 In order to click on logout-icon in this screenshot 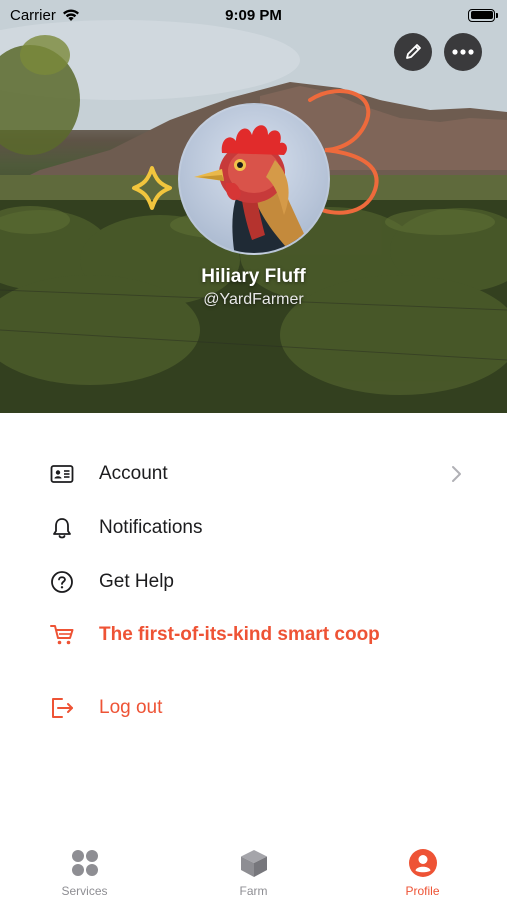, I will do `click(62, 708)`.